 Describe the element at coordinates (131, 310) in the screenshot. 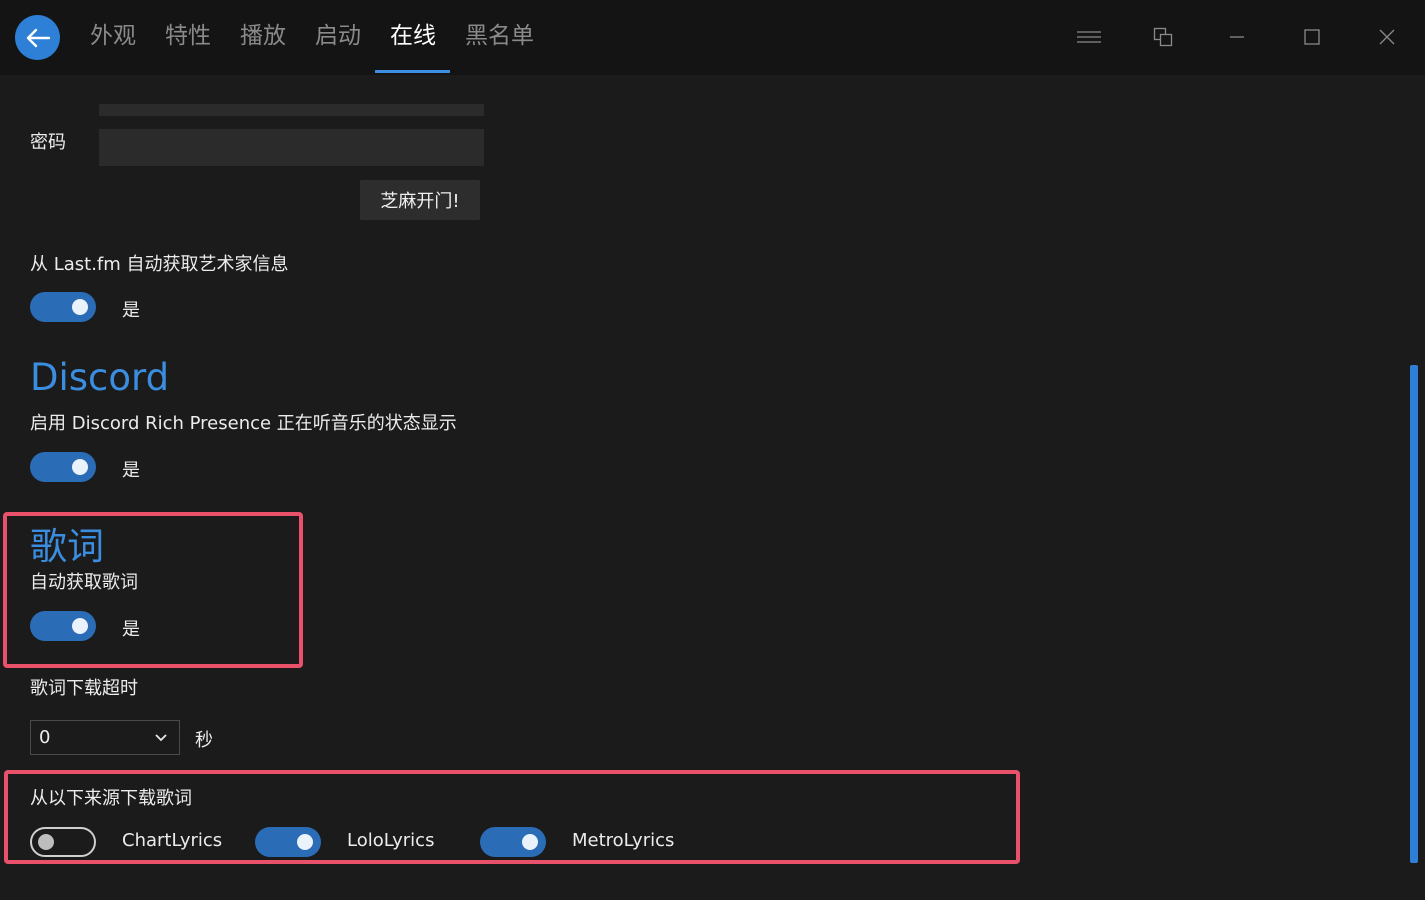

I see `lastfm-toggle-state: 是` at that location.